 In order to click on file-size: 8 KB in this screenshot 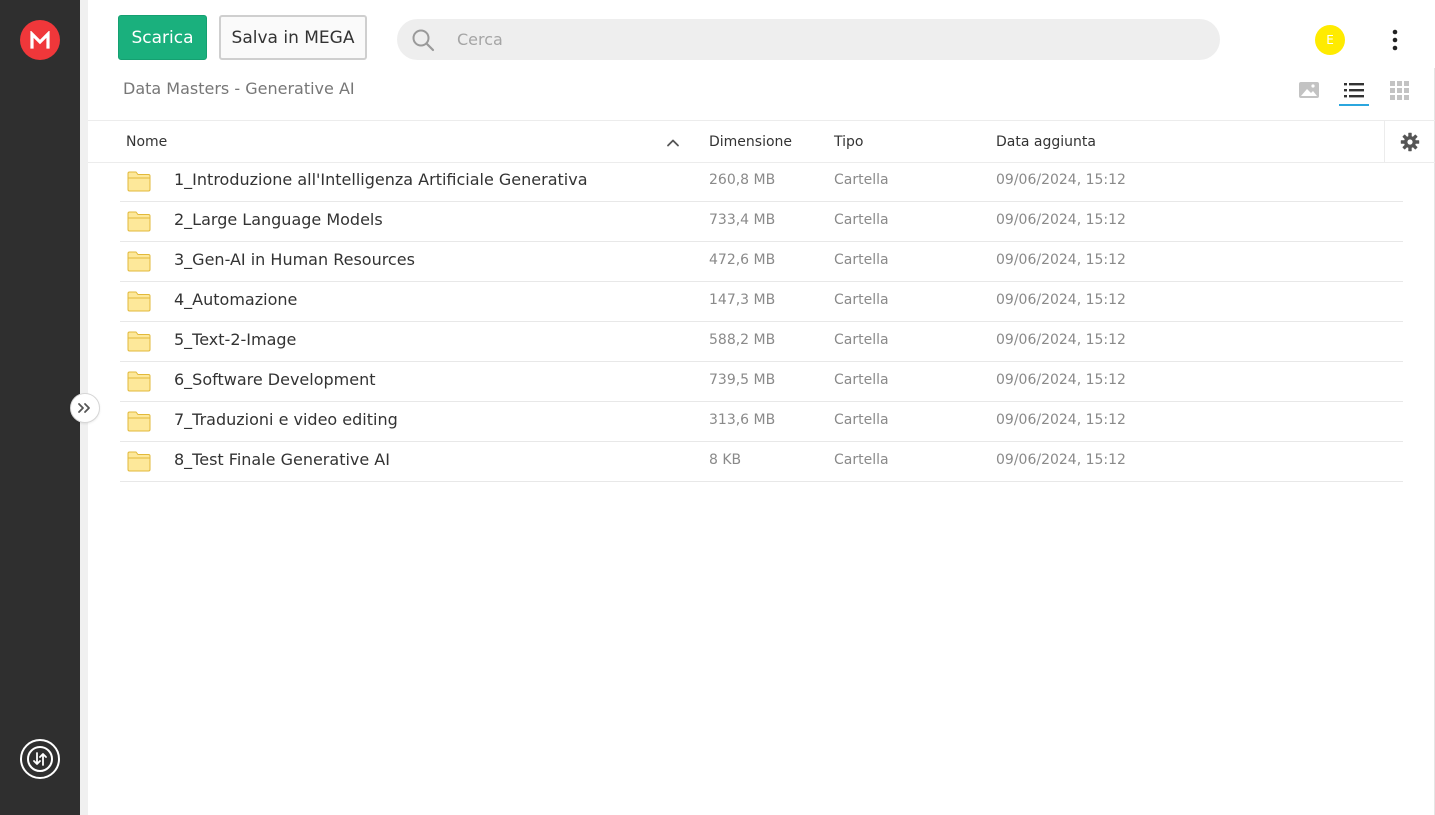, I will do `click(725, 460)`.